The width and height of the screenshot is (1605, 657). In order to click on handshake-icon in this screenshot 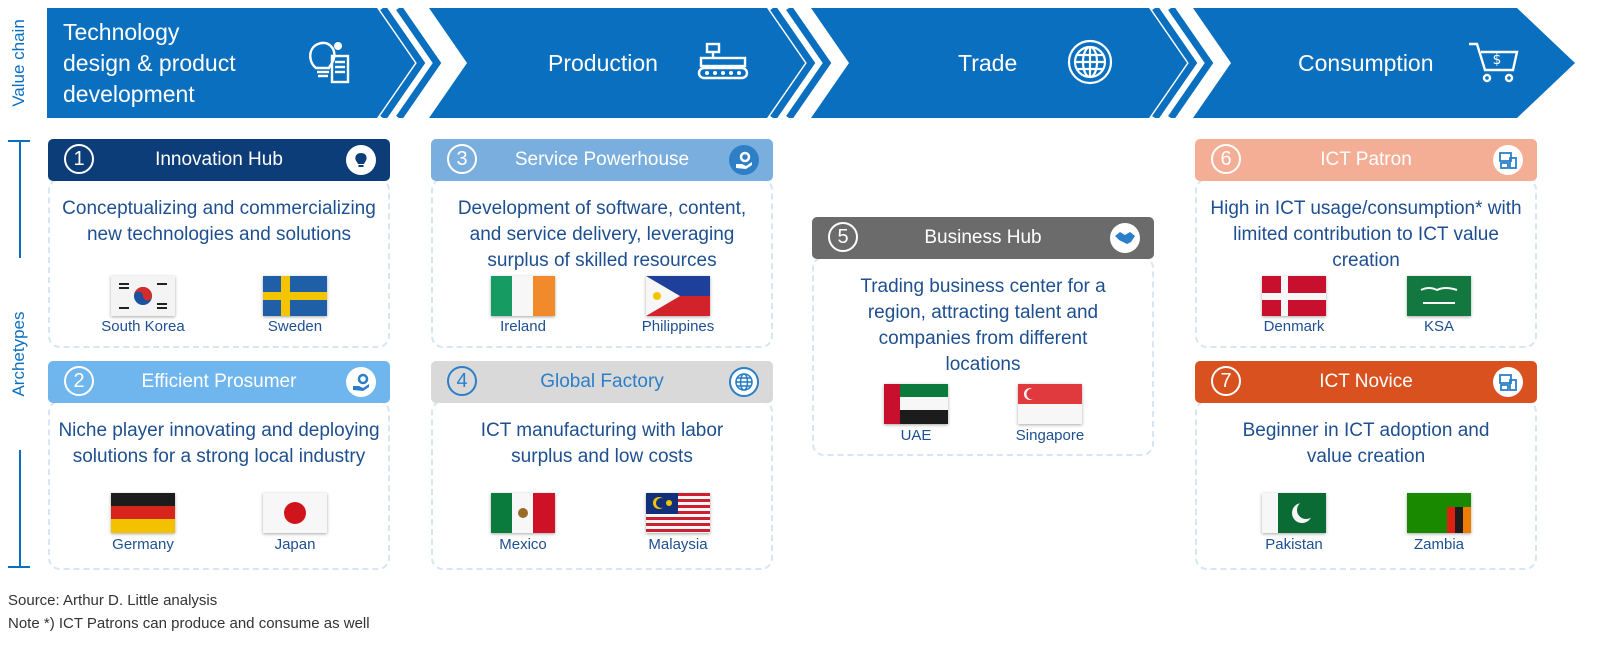, I will do `click(1125, 238)`.